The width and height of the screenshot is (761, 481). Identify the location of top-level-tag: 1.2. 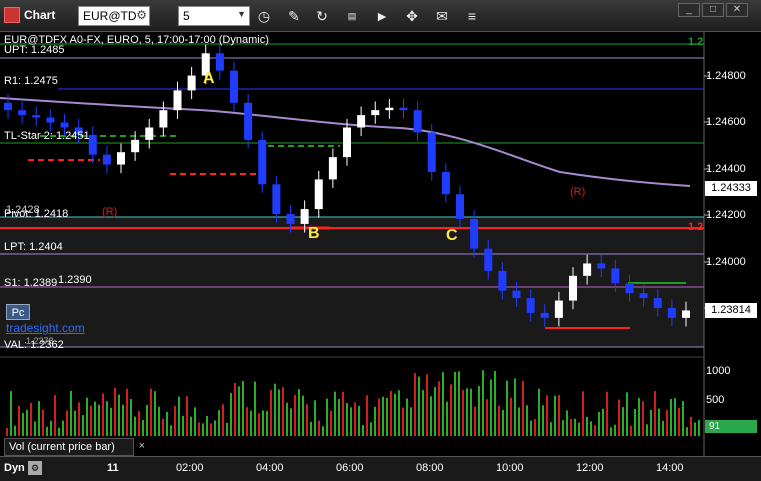
(696, 42).